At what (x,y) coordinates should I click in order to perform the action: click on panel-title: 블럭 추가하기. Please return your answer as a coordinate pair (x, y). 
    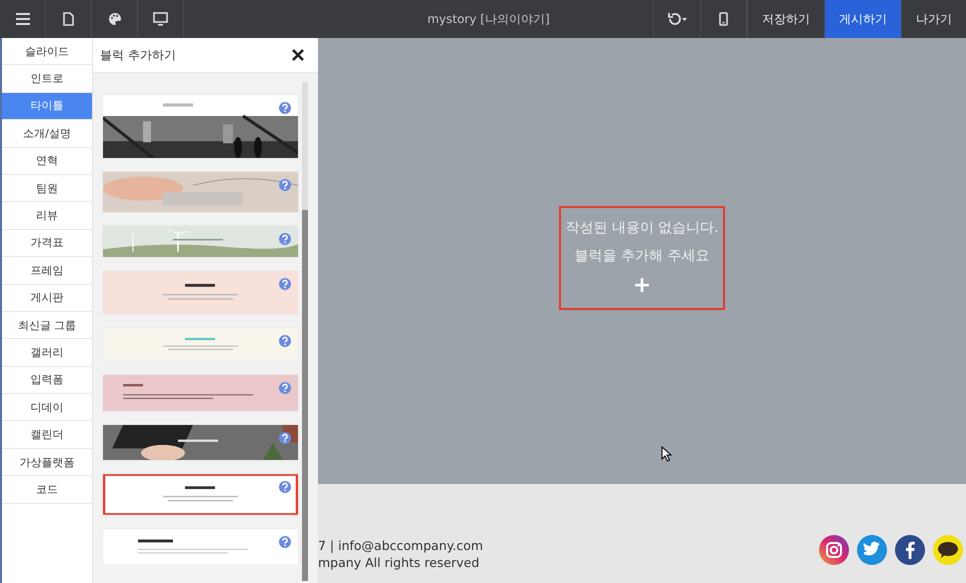
    Looking at the image, I should click on (138, 55).